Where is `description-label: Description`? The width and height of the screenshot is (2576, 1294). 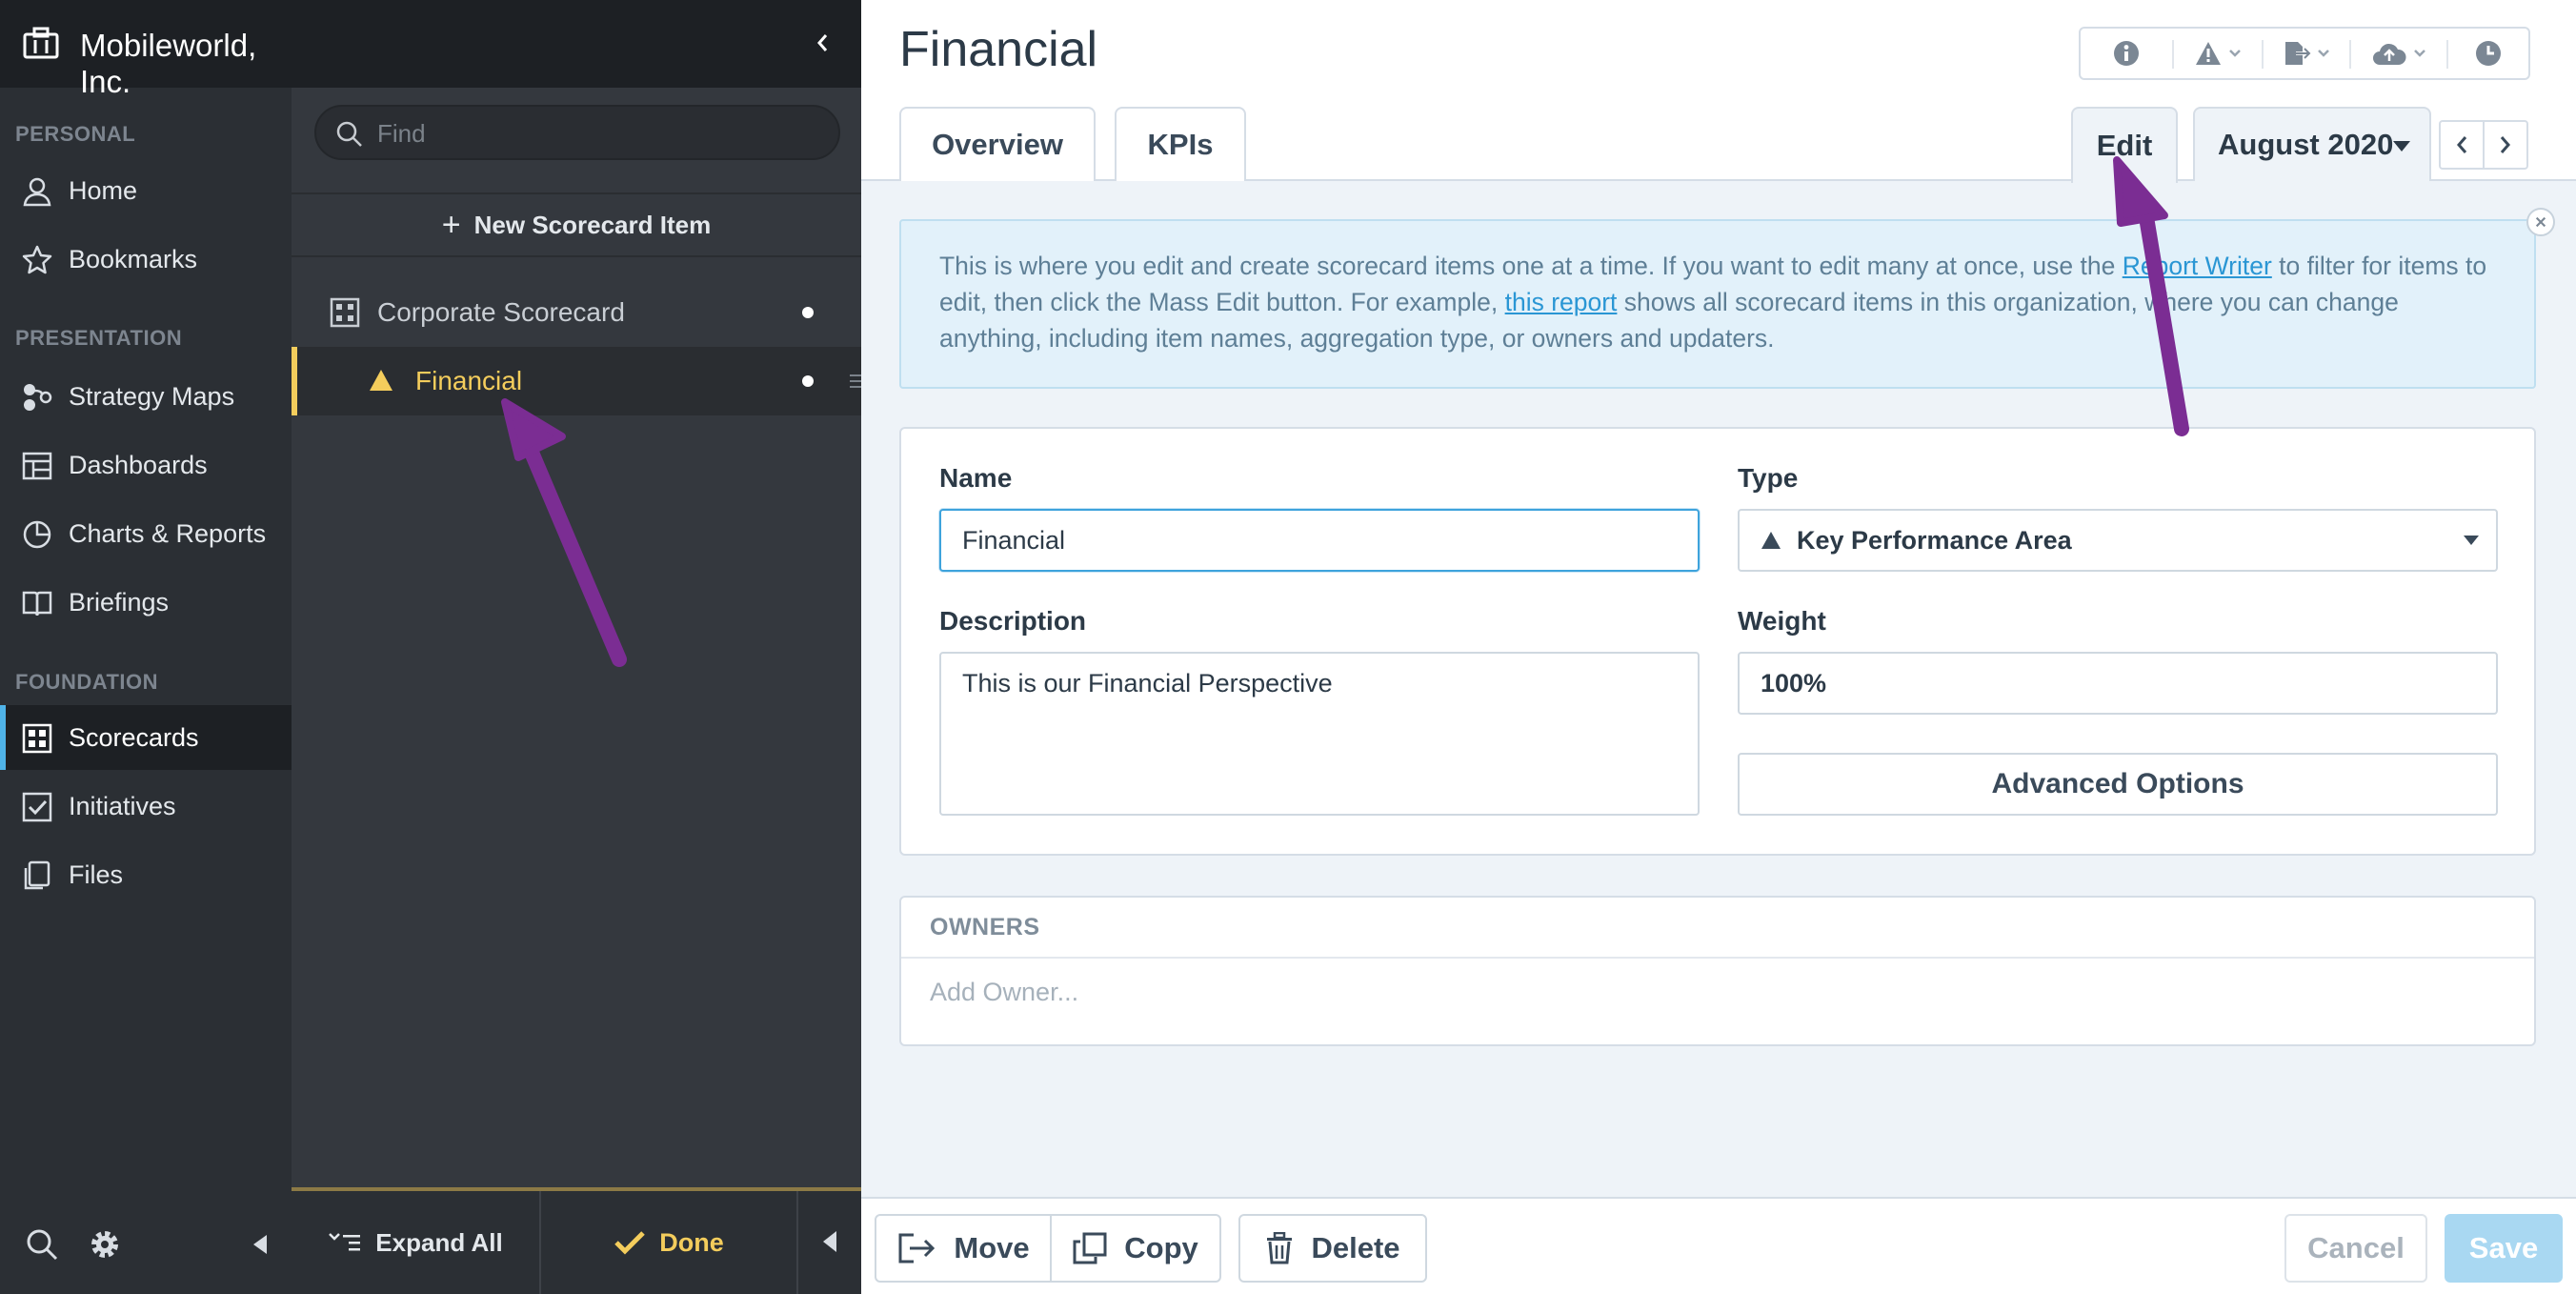 description-label: Description is located at coordinates (1013, 621).